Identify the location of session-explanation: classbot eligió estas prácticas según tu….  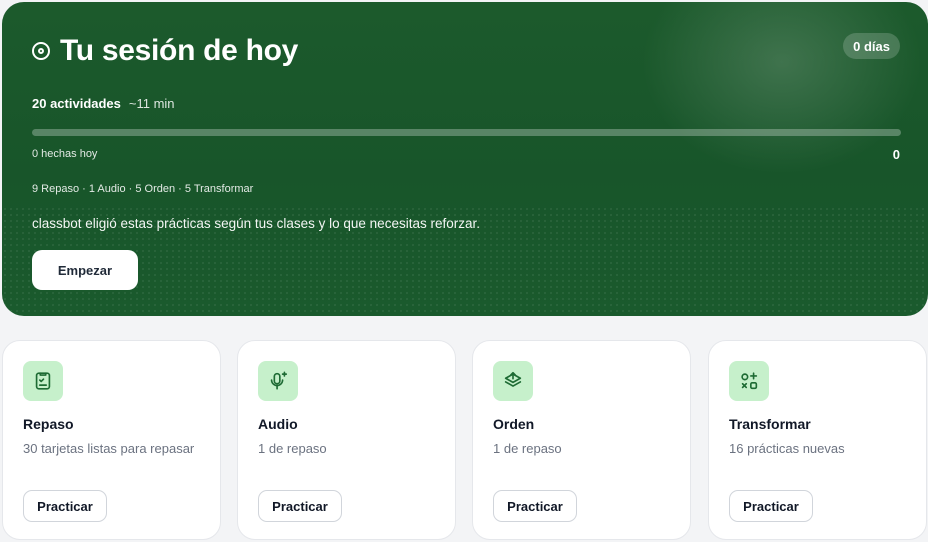
(256, 223).